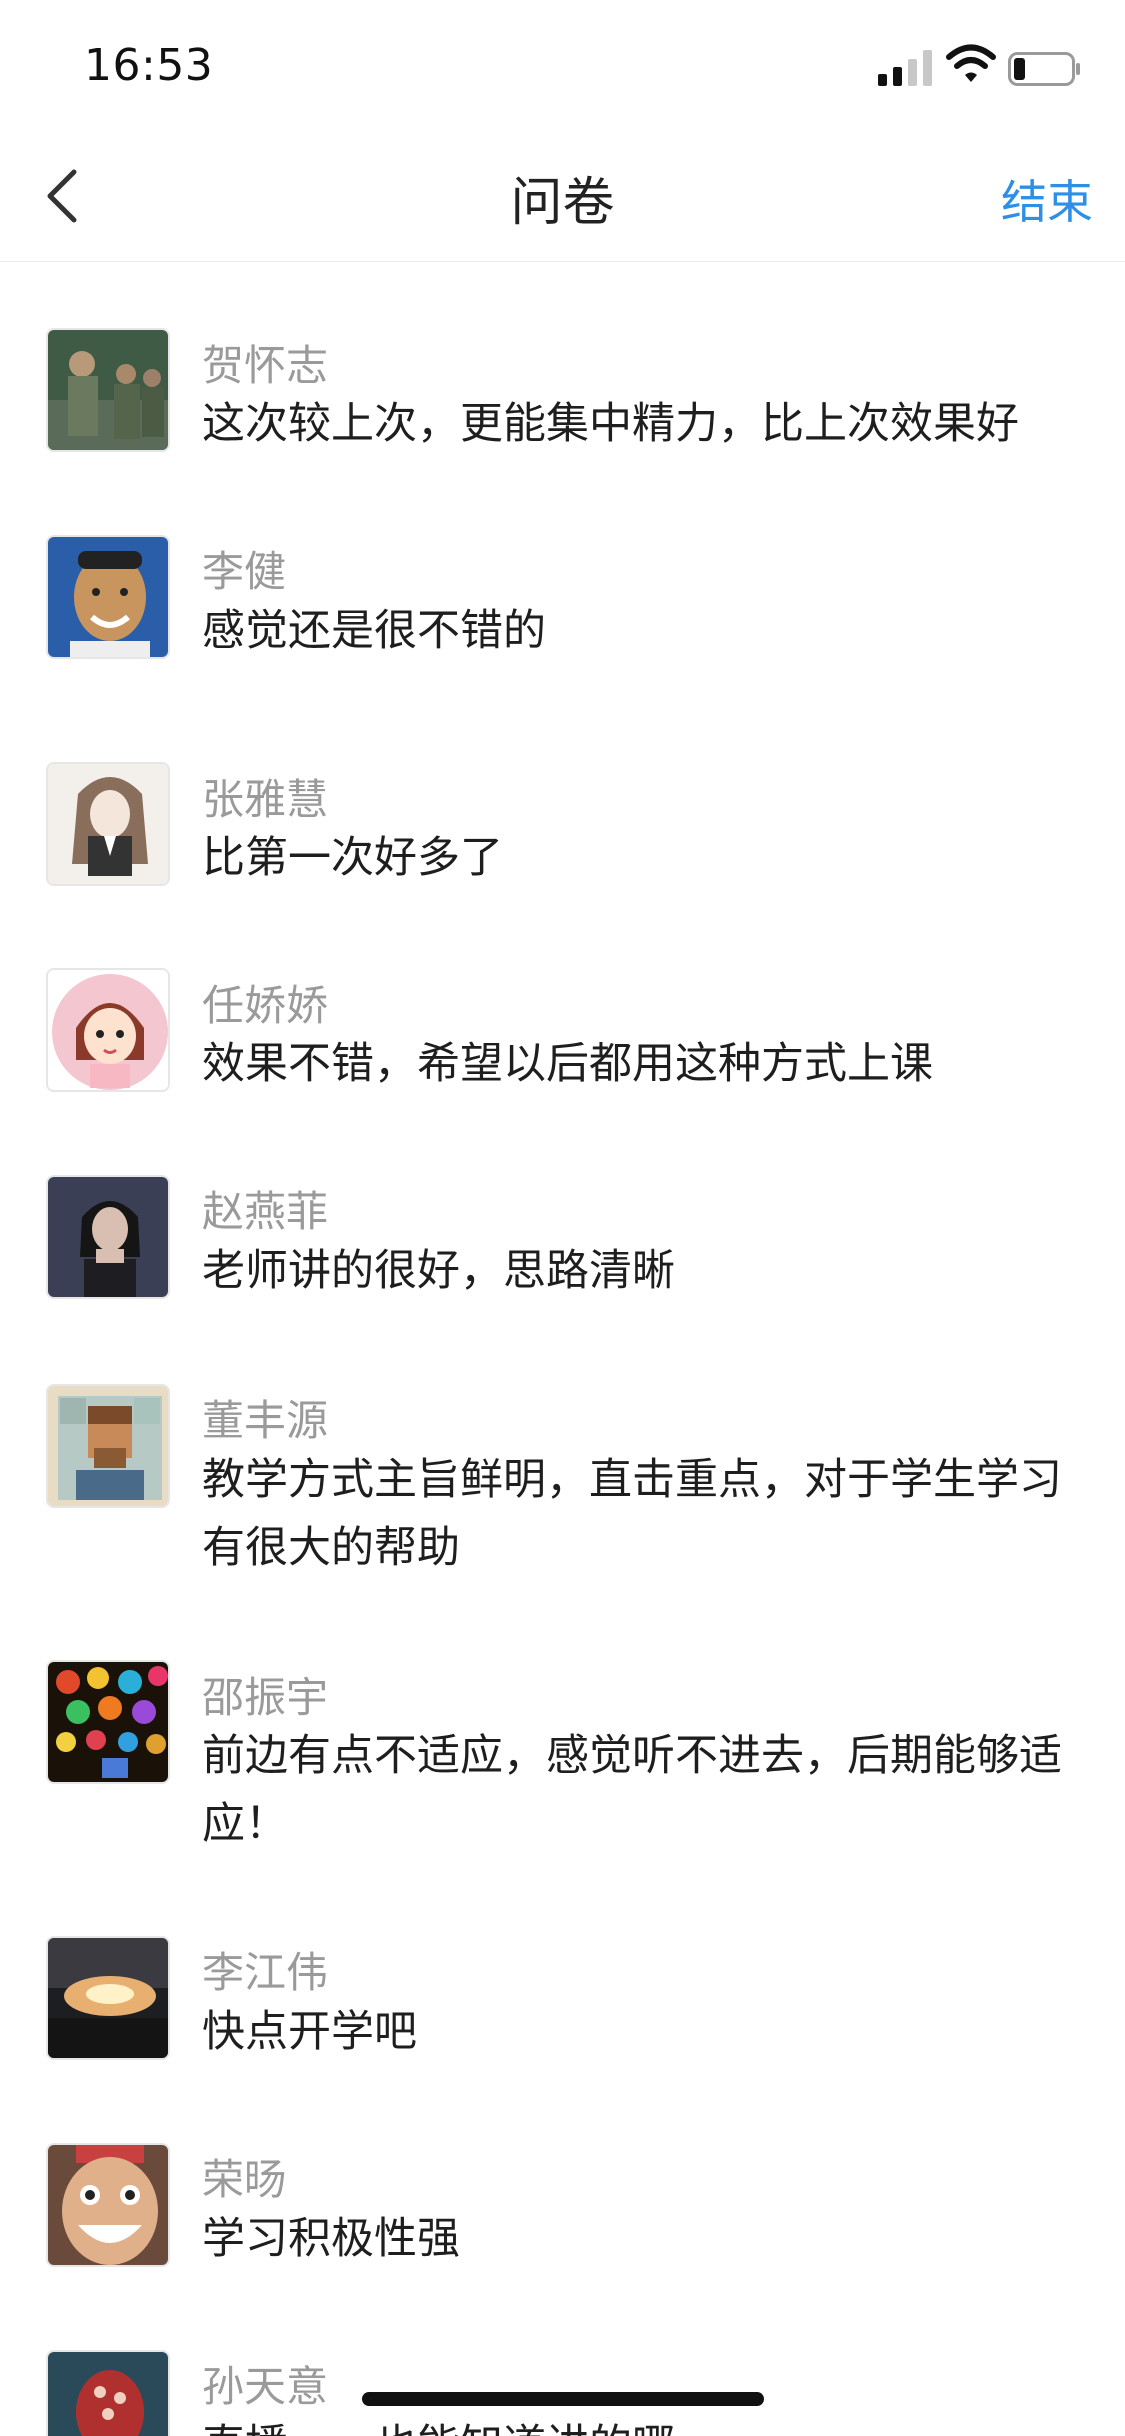  I want to click on status-time: 16:53, so click(149, 65).